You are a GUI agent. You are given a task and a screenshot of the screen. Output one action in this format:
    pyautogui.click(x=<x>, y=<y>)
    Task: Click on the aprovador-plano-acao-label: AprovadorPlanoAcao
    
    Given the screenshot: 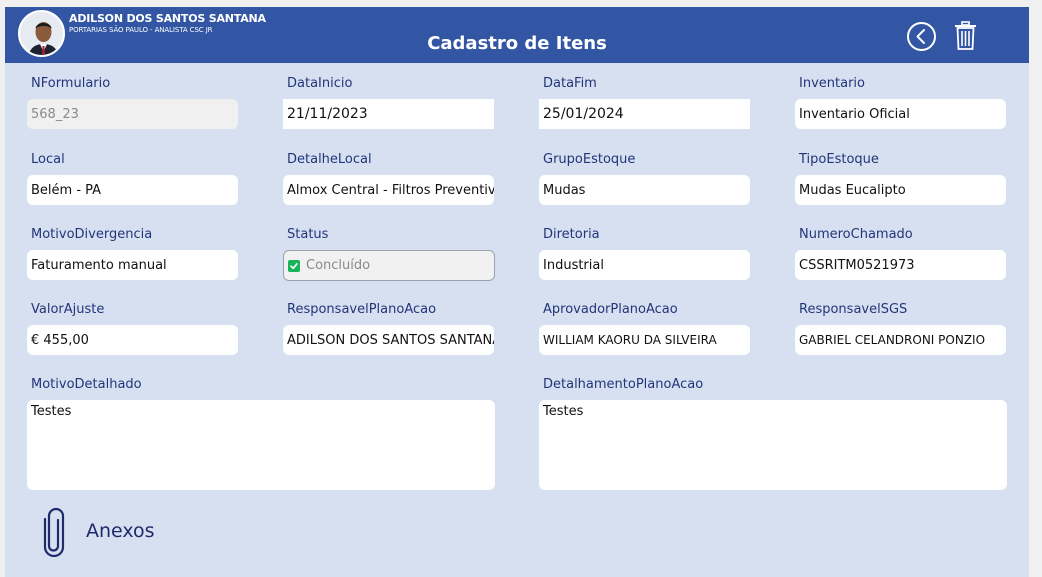 What is the action you would take?
    pyautogui.click(x=610, y=309)
    